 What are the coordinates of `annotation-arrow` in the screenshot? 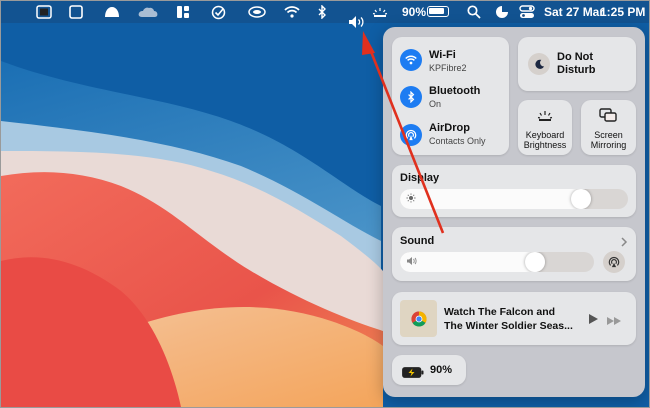 It's located at (403, 132).